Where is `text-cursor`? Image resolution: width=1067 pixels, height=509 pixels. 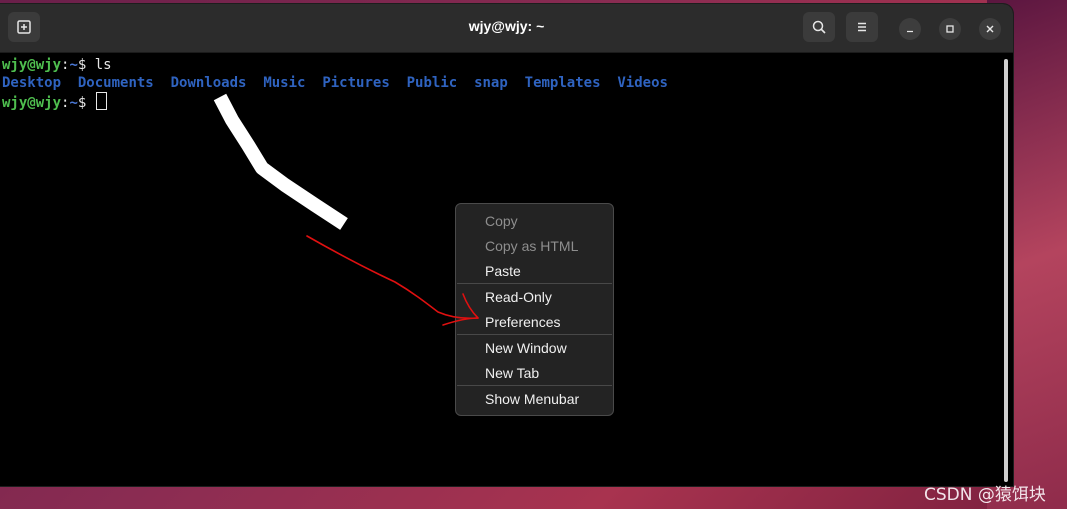 text-cursor is located at coordinates (101, 101).